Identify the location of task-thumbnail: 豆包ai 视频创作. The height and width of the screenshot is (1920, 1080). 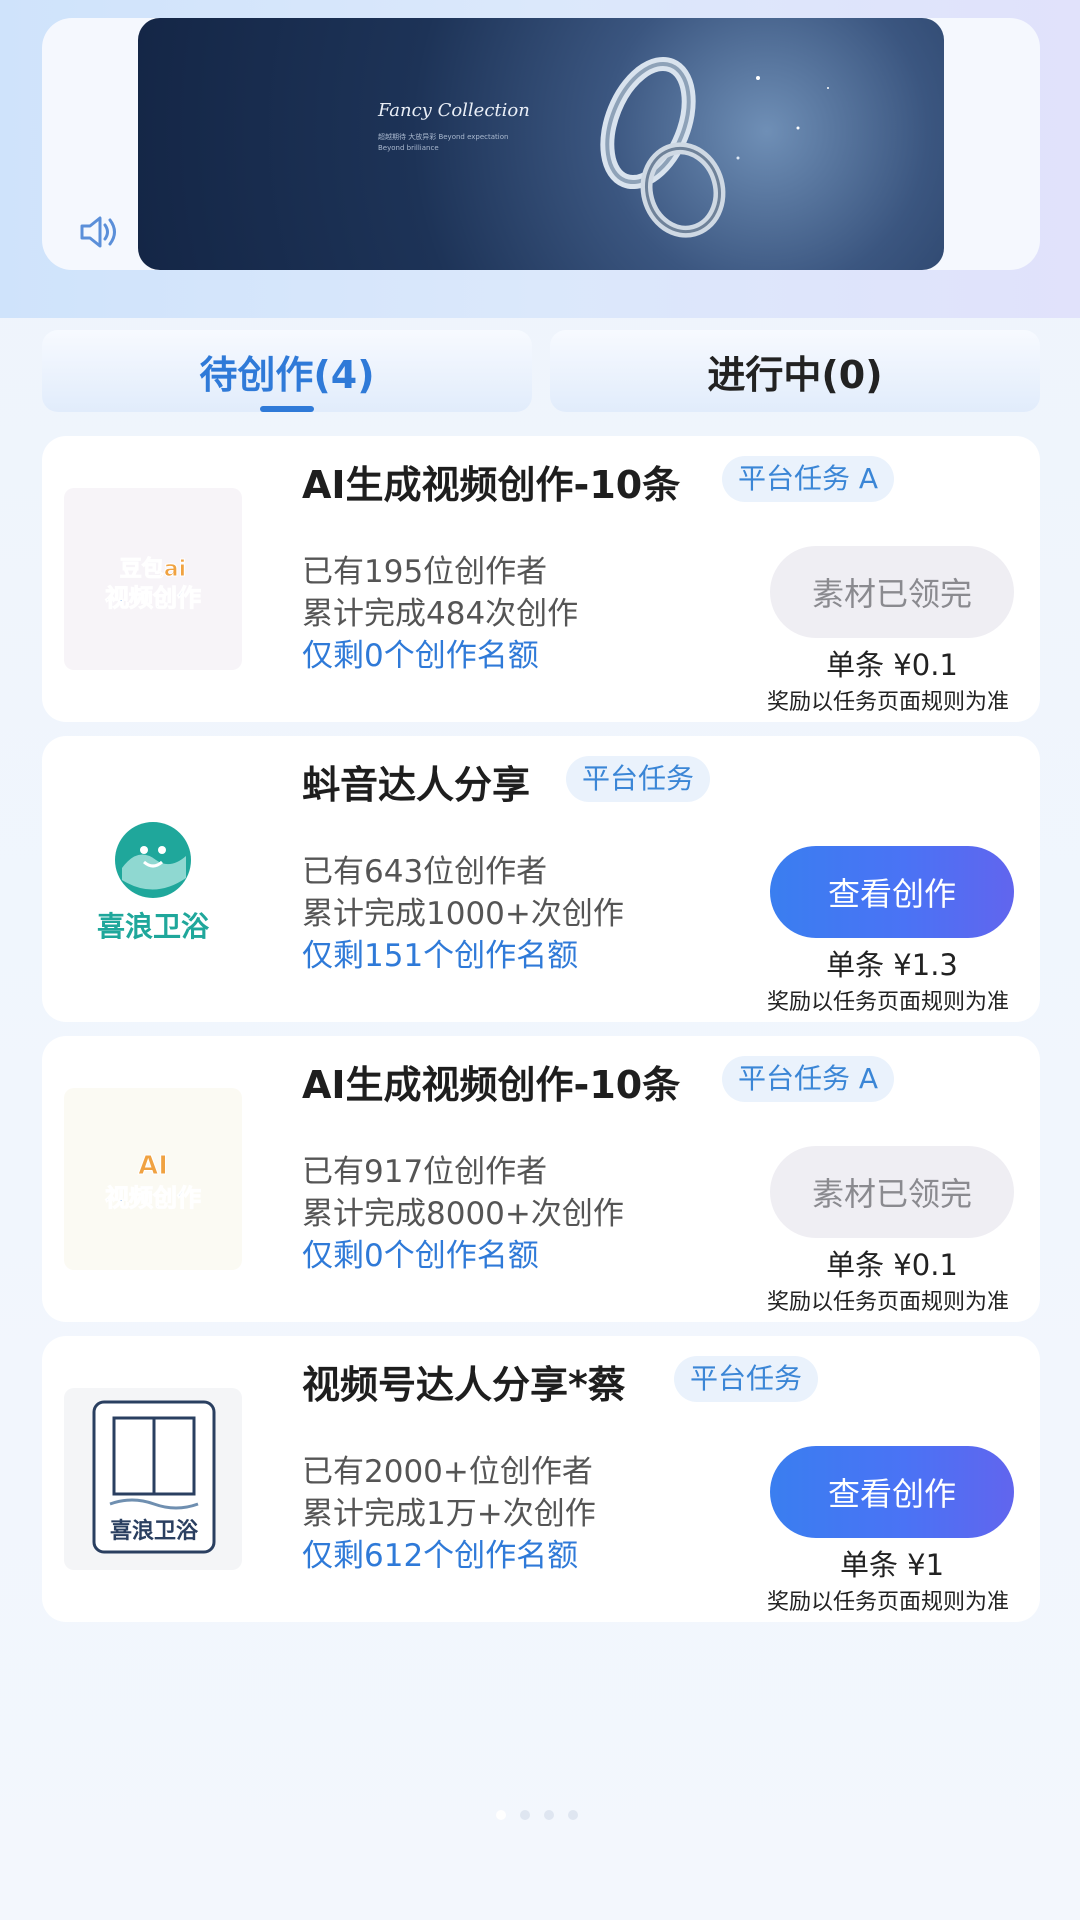
(153, 579).